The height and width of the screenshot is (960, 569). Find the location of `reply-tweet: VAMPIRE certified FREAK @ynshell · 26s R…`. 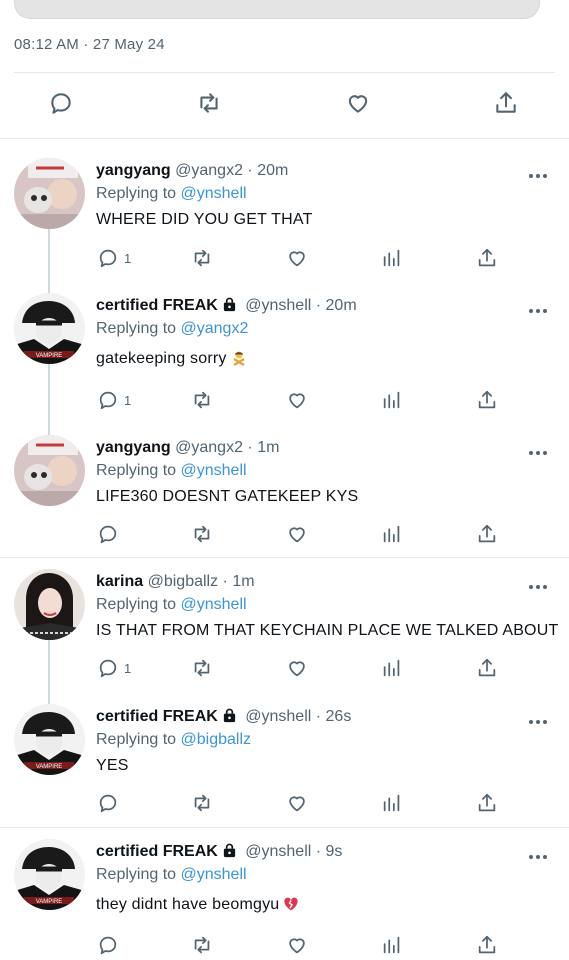

reply-tweet: VAMPIRE certified FREAK @ynshell · 26s R… is located at coordinates (284, 761).